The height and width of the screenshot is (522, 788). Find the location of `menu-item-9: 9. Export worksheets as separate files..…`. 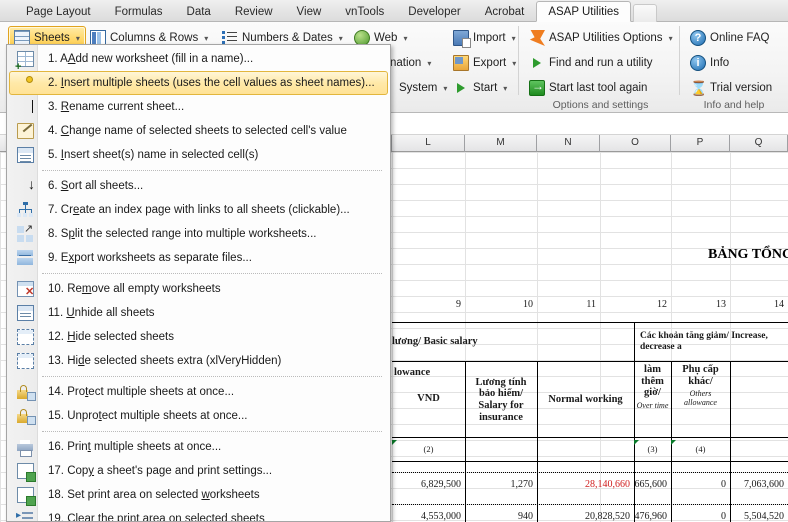

menu-item-9: 9. Export worksheets as separate files..… is located at coordinates (198, 258).